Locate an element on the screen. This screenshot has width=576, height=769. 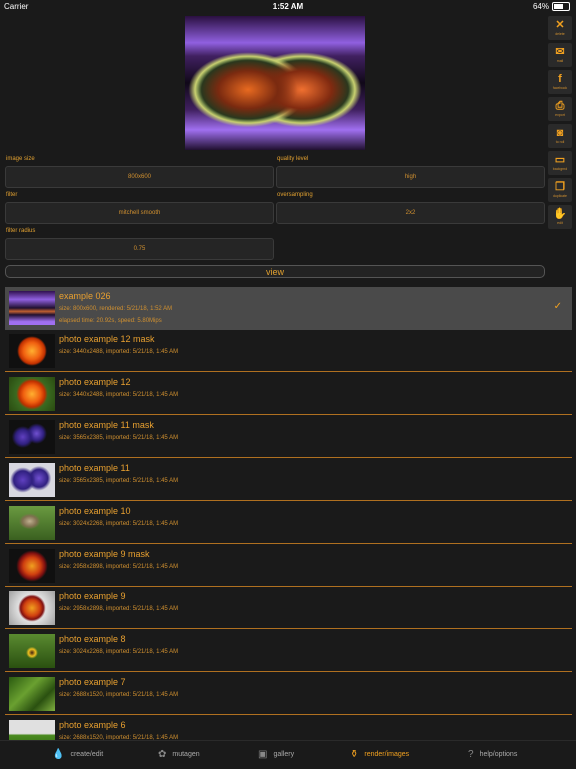
item-title: photo example 12 mask is located at coordinates (107, 339).